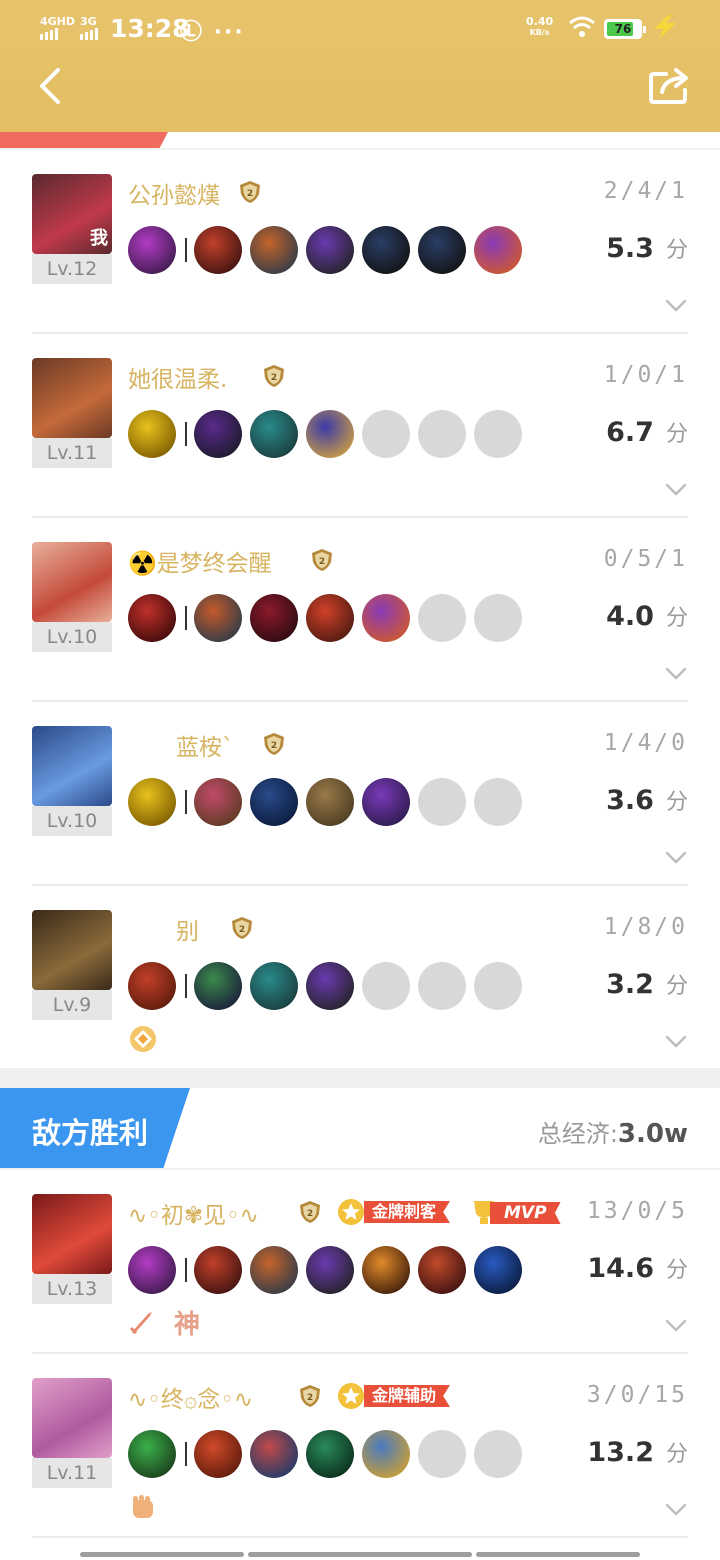 This screenshot has height=1560, width=720. Describe the element at coordinates (360, 249) in the screenshot. I see `player-row: 我 Lv.12 公孙懿熯 2 2/4/1 5.3 分` at that location.